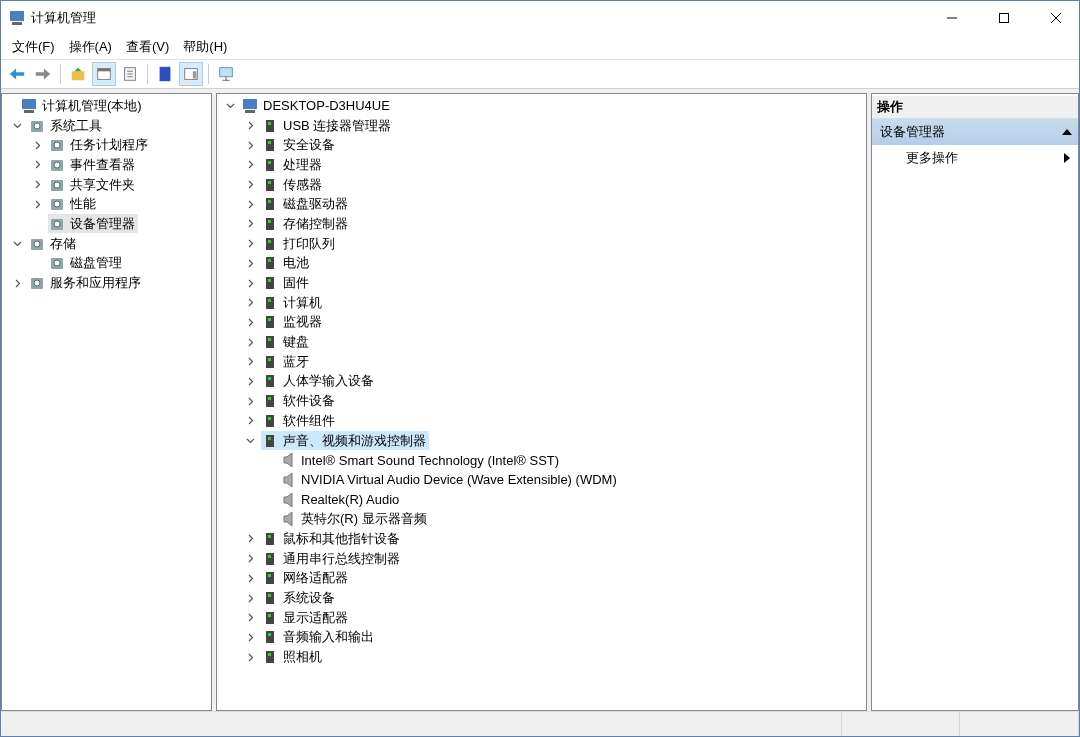 The image size is (1080, 737). Describe the element at coordinates (975, 158) in the screenshot. I see `action-item: 更多操作` at that location.